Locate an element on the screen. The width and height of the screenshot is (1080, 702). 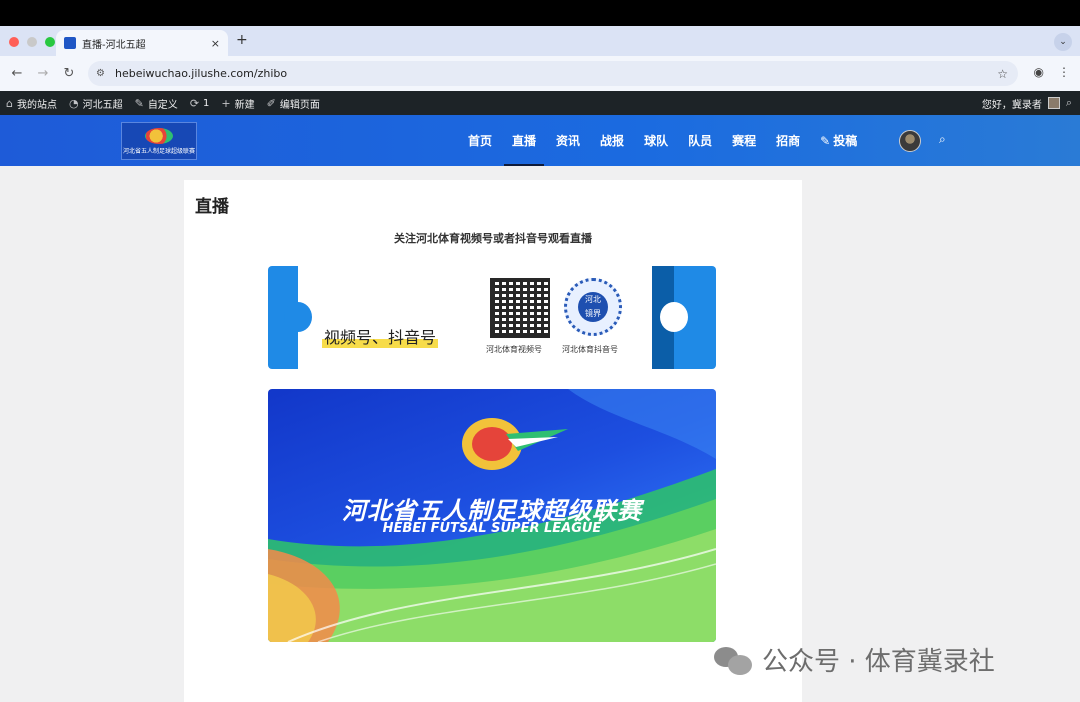
site-logo: 河北省五人制足球超级联赛 is located at coordinates (159, 141).